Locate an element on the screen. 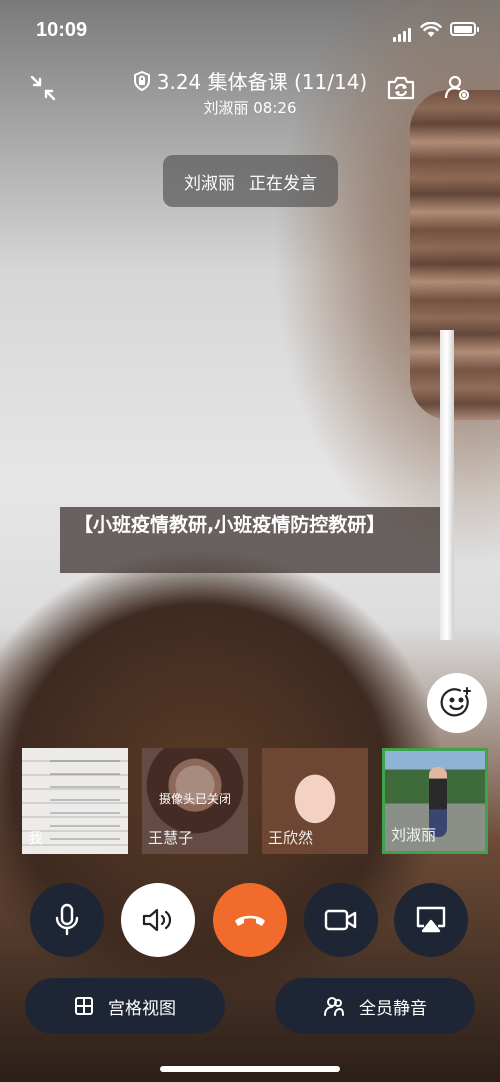 This screenshot has width=500, height=1082. speaker-button is located at coordinates (158, 920).